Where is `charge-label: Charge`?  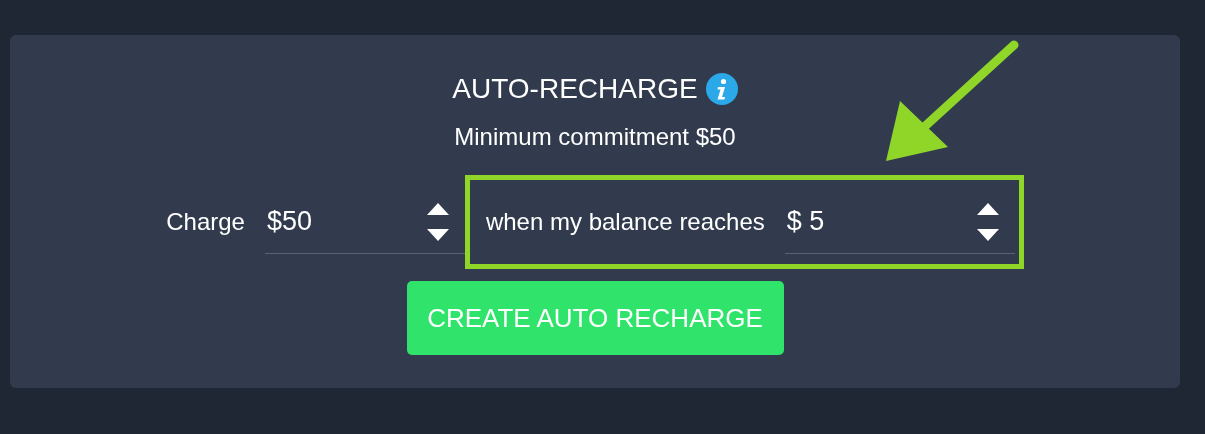 charge-label: Charge is located at coordinates (205, 222).